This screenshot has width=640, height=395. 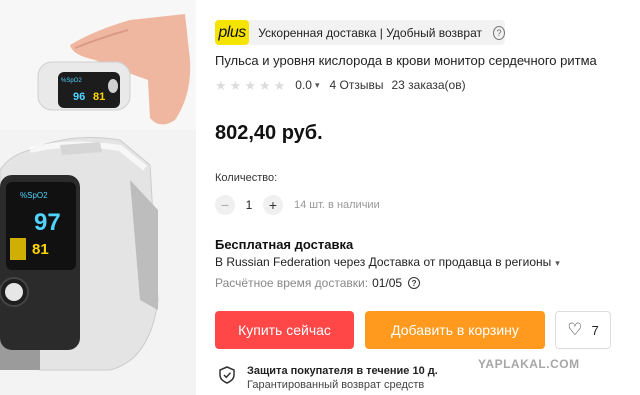 I want to click on svg-text: %SpO2, so click(x=71, y=81).